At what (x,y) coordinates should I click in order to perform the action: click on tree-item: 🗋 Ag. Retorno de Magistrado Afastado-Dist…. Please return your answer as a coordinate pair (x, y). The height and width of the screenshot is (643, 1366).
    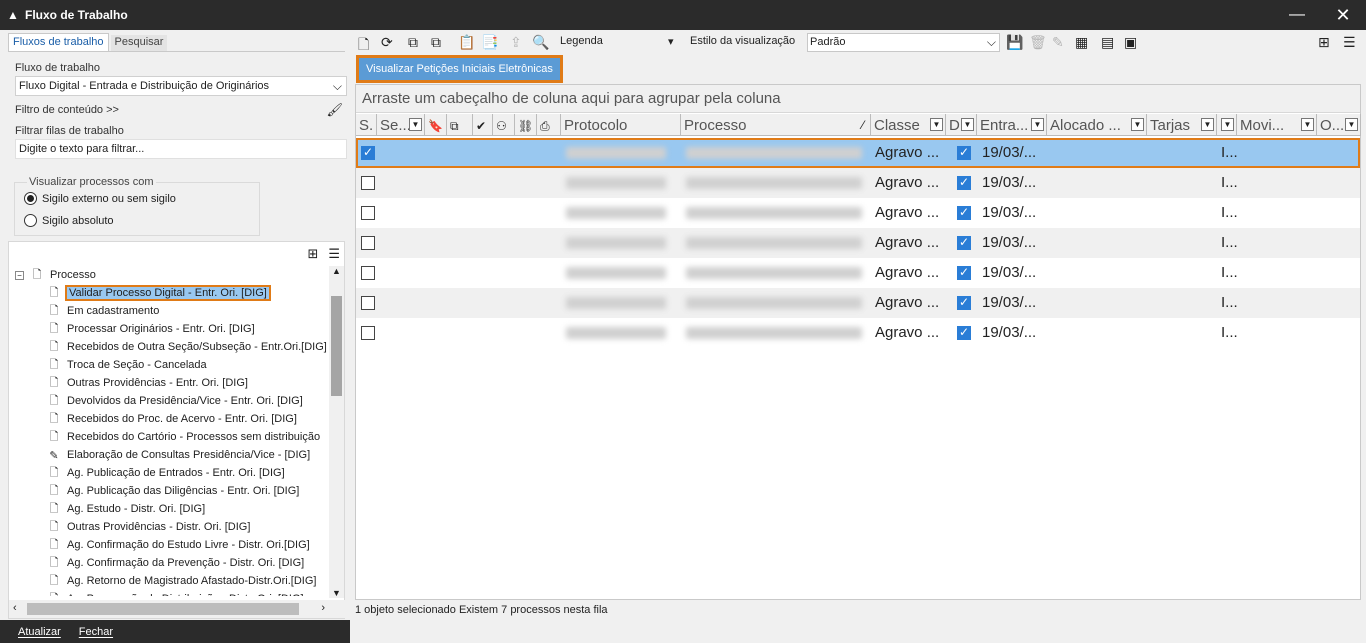
    Looking at the image, I should click on (182, 581).